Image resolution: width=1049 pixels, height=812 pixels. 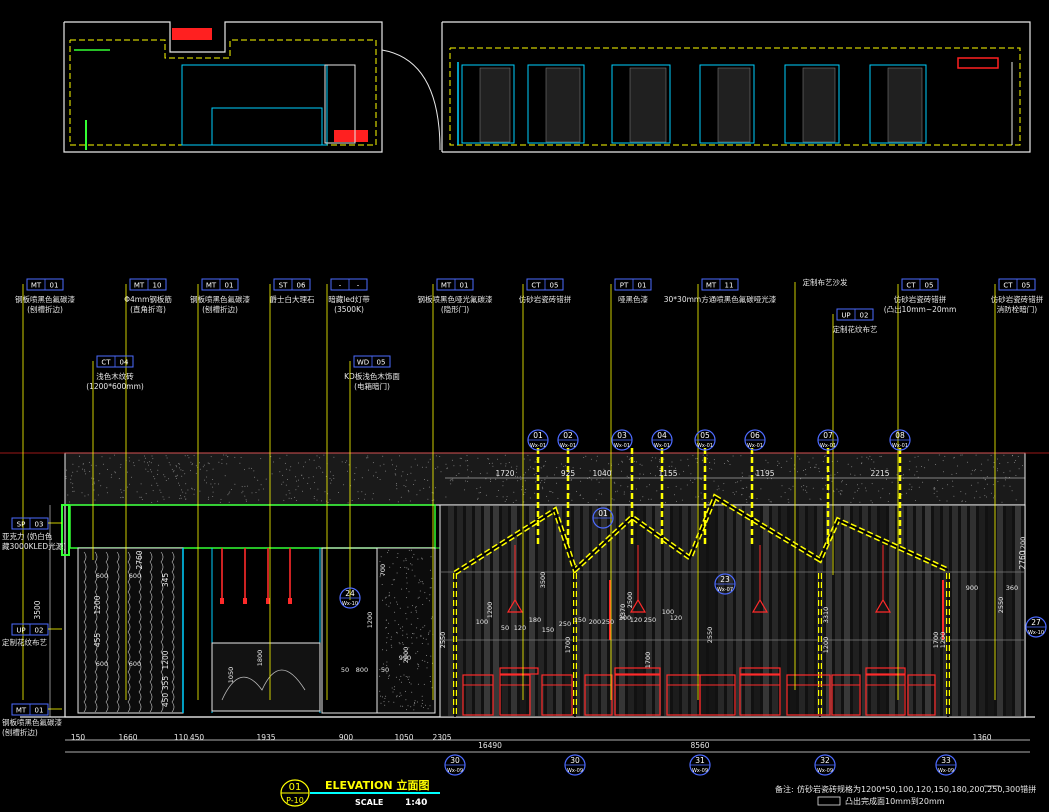 What do you see at coordinates (127, 737) in the screenshot?
I see `dimension-bottom: 1660` at bounding box center [127, 737].